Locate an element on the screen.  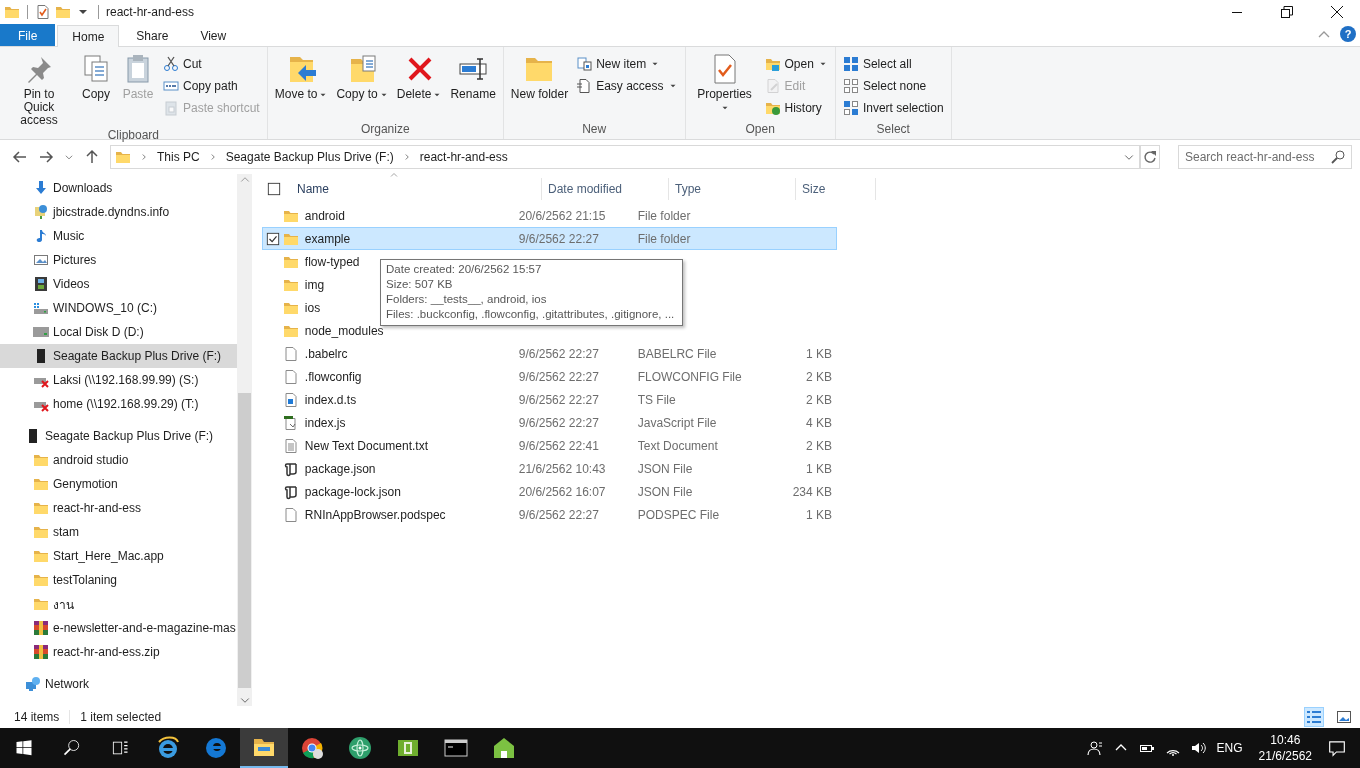
date-modified: 20/6/2562 21:15 is located at coordinates (562, 215).